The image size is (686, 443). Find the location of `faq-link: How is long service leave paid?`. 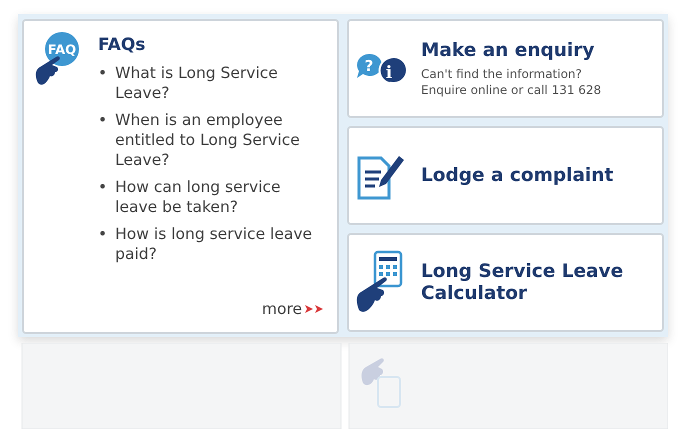

faq-link: How is long service leave paid? is located at coordinates (219, 244).